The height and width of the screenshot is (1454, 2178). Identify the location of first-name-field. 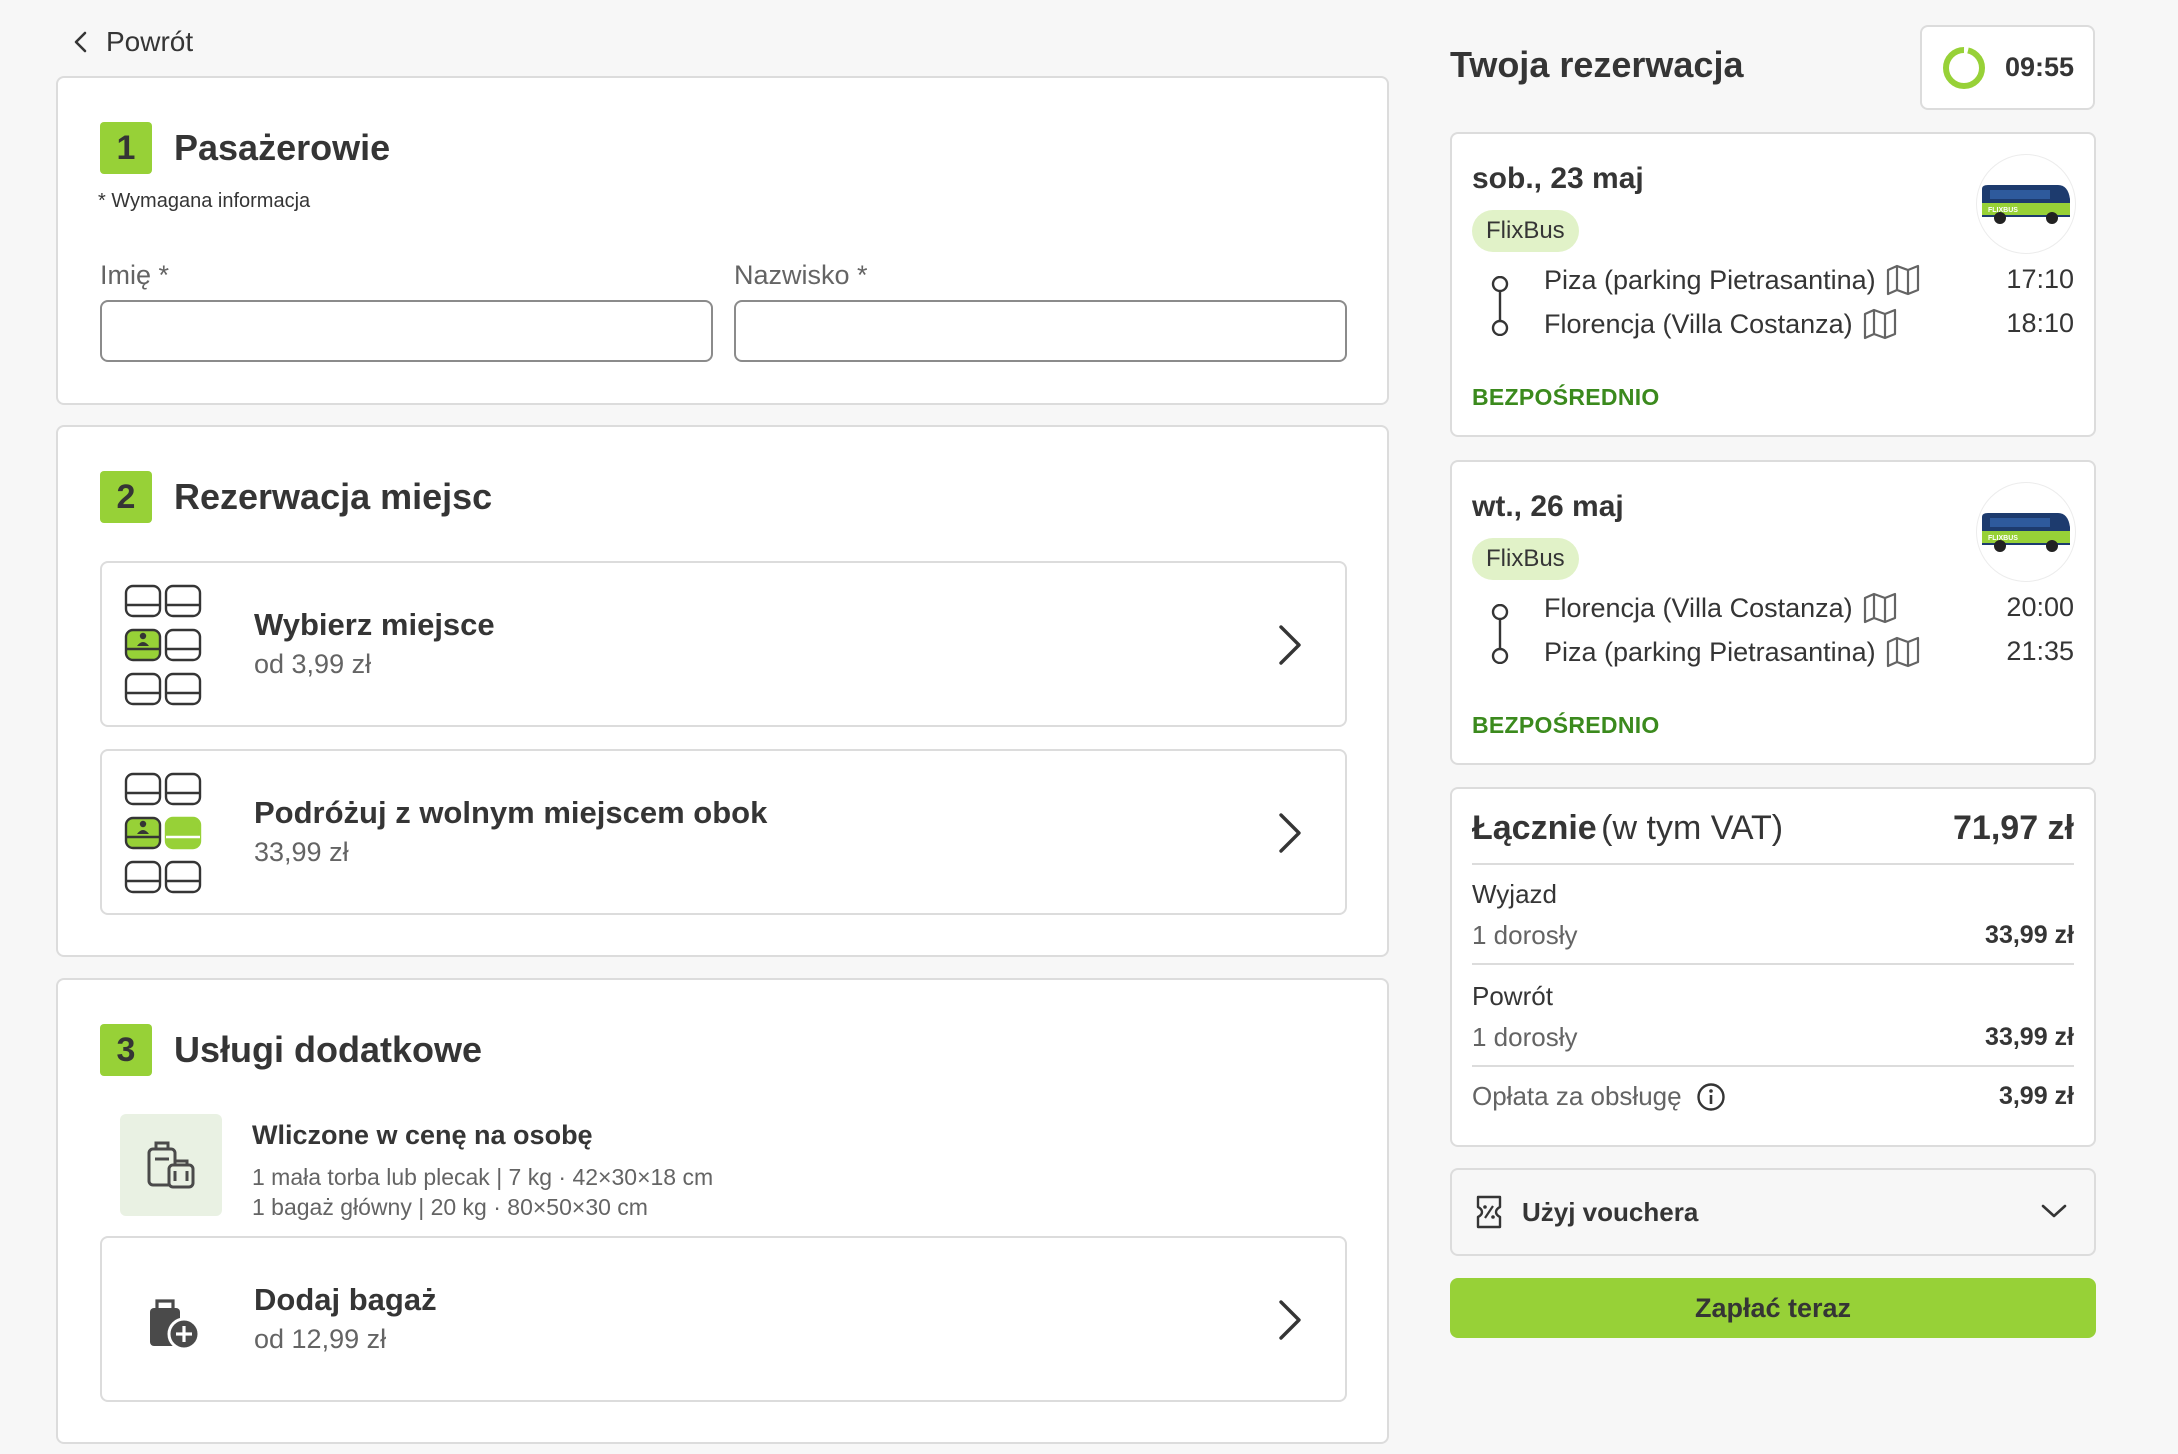
(406, 331).